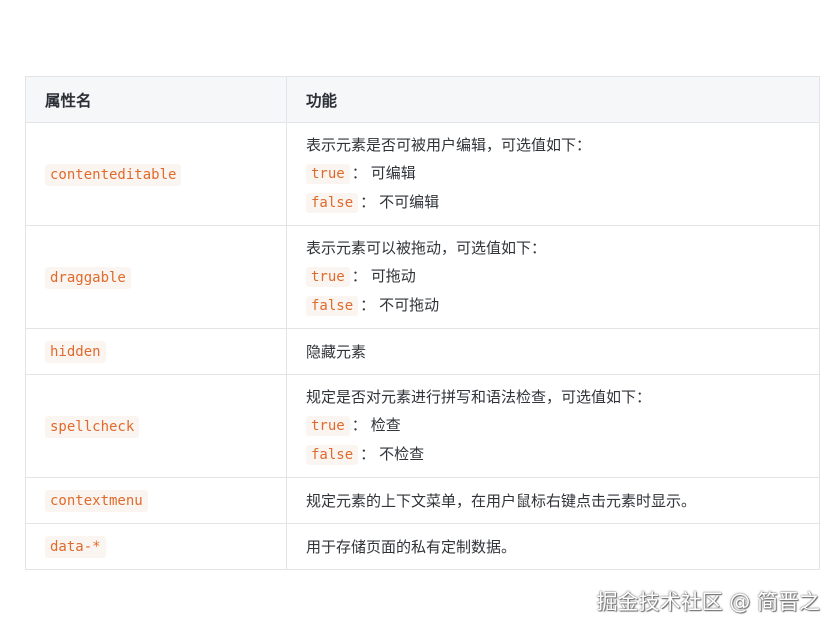  Describe the element at coordinates (449, 145) in the screenshot. I see `attr-desc: 表示元素是否可被用户编辑，可选值如下：` at that location.